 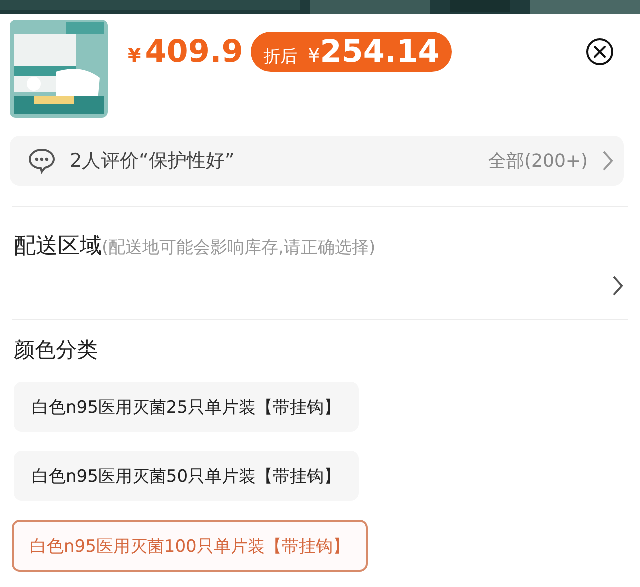 What do you see at coordinates (351, 52) in the screenshot?
I see `discount-price-badge: 折后 ¥254.14` at bounding box center [351, 52].